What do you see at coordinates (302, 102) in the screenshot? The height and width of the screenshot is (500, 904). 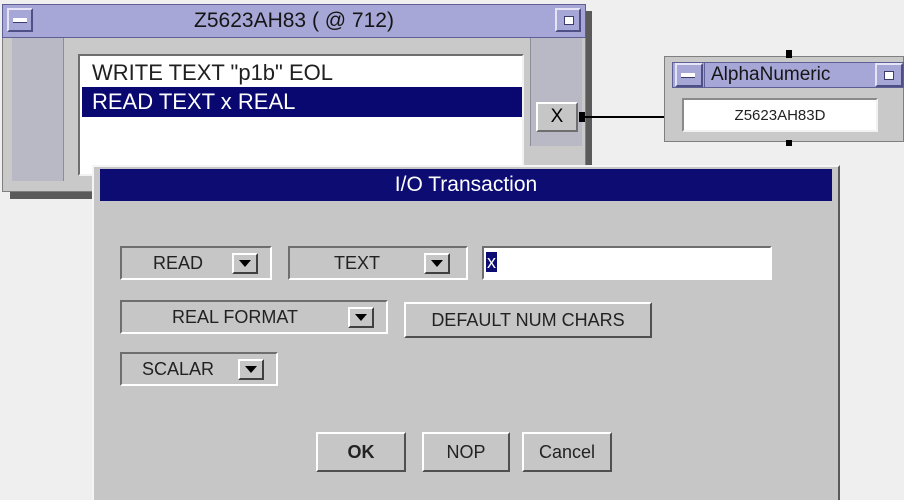 I see `transaction-row-selected: READ TEXT x REAL` at bounding box center [302, 102].